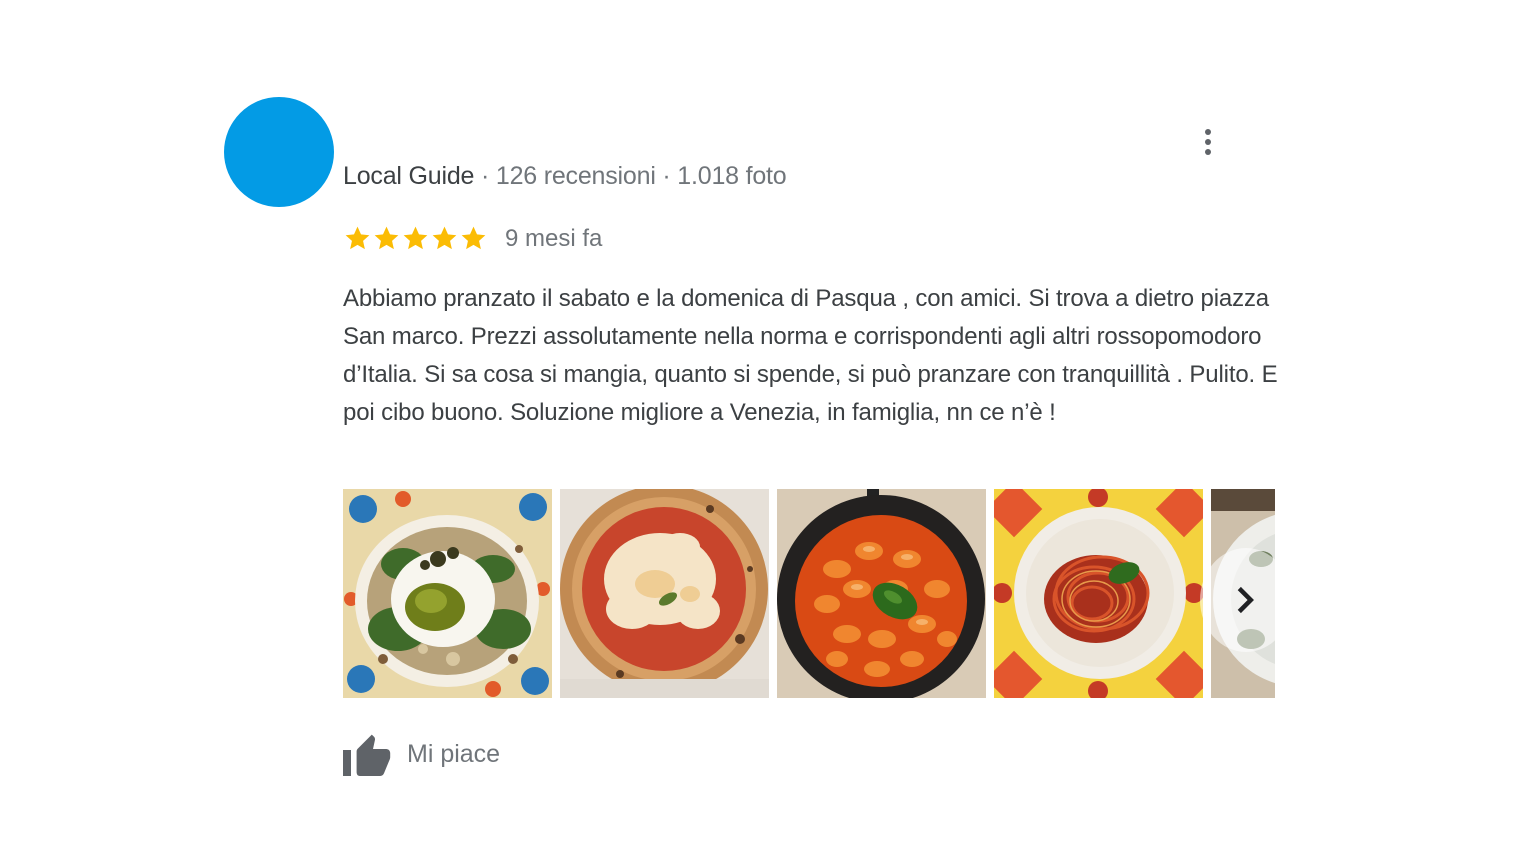  What do you see at coordinates (1245, 600) in the screenshot?
I see `chevron-right-icon` at bounding box center [1245, 600].